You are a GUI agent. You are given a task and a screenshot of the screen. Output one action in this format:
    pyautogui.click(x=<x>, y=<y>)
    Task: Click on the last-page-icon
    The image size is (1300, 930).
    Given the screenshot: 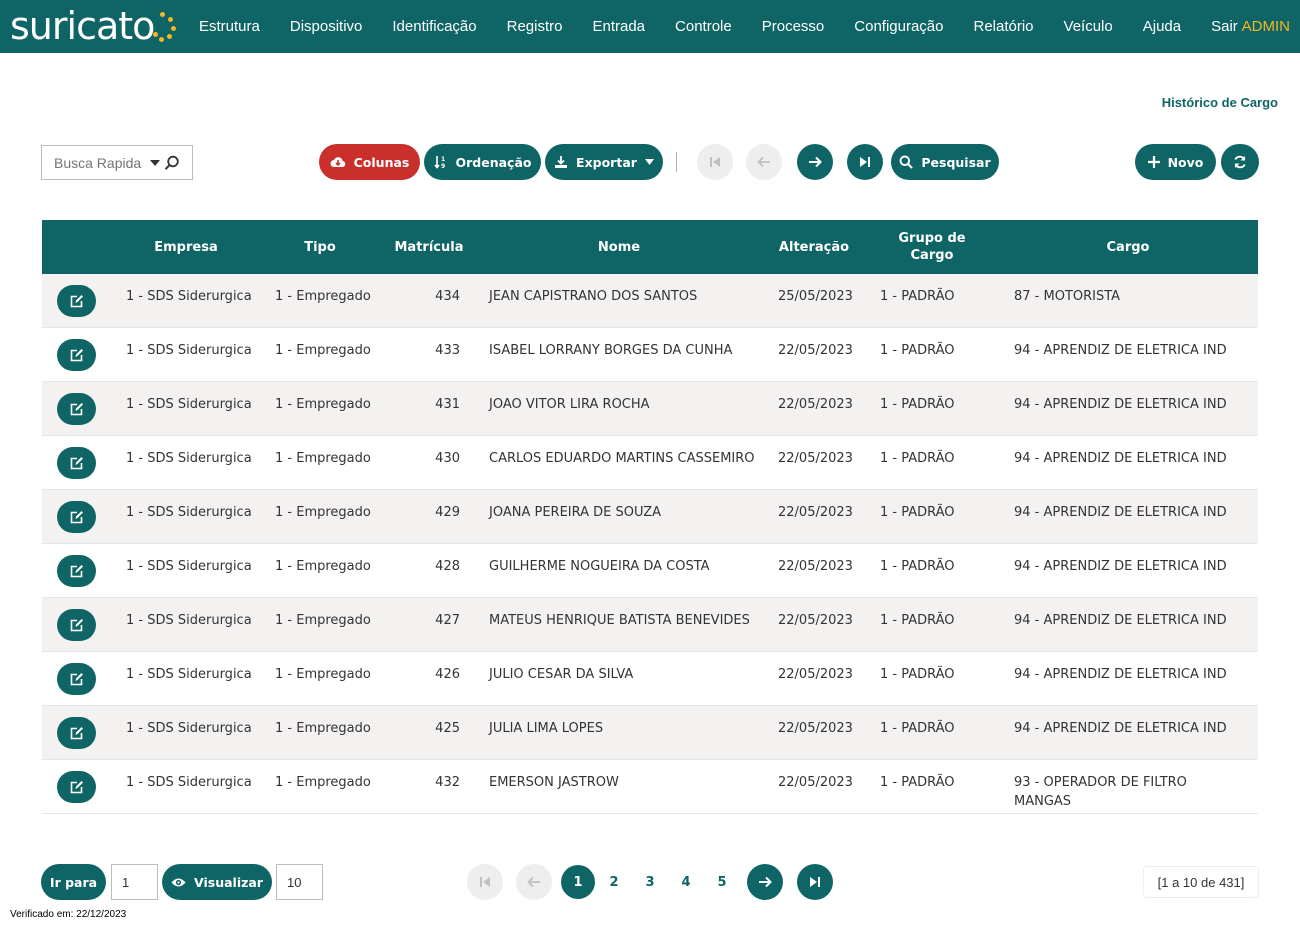 What is the action you would take?
    pyautogui.click(x=815, y=882)
    